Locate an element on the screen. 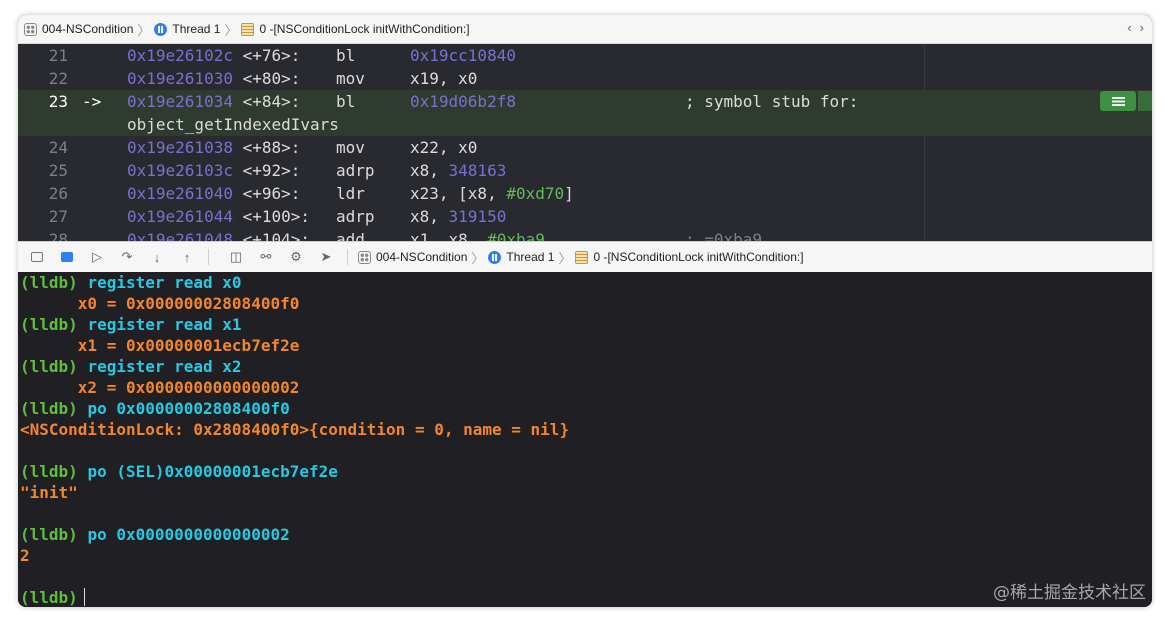  instruction-operands: x23, [x8, #0xd70] is located at coordinates (492, 193).